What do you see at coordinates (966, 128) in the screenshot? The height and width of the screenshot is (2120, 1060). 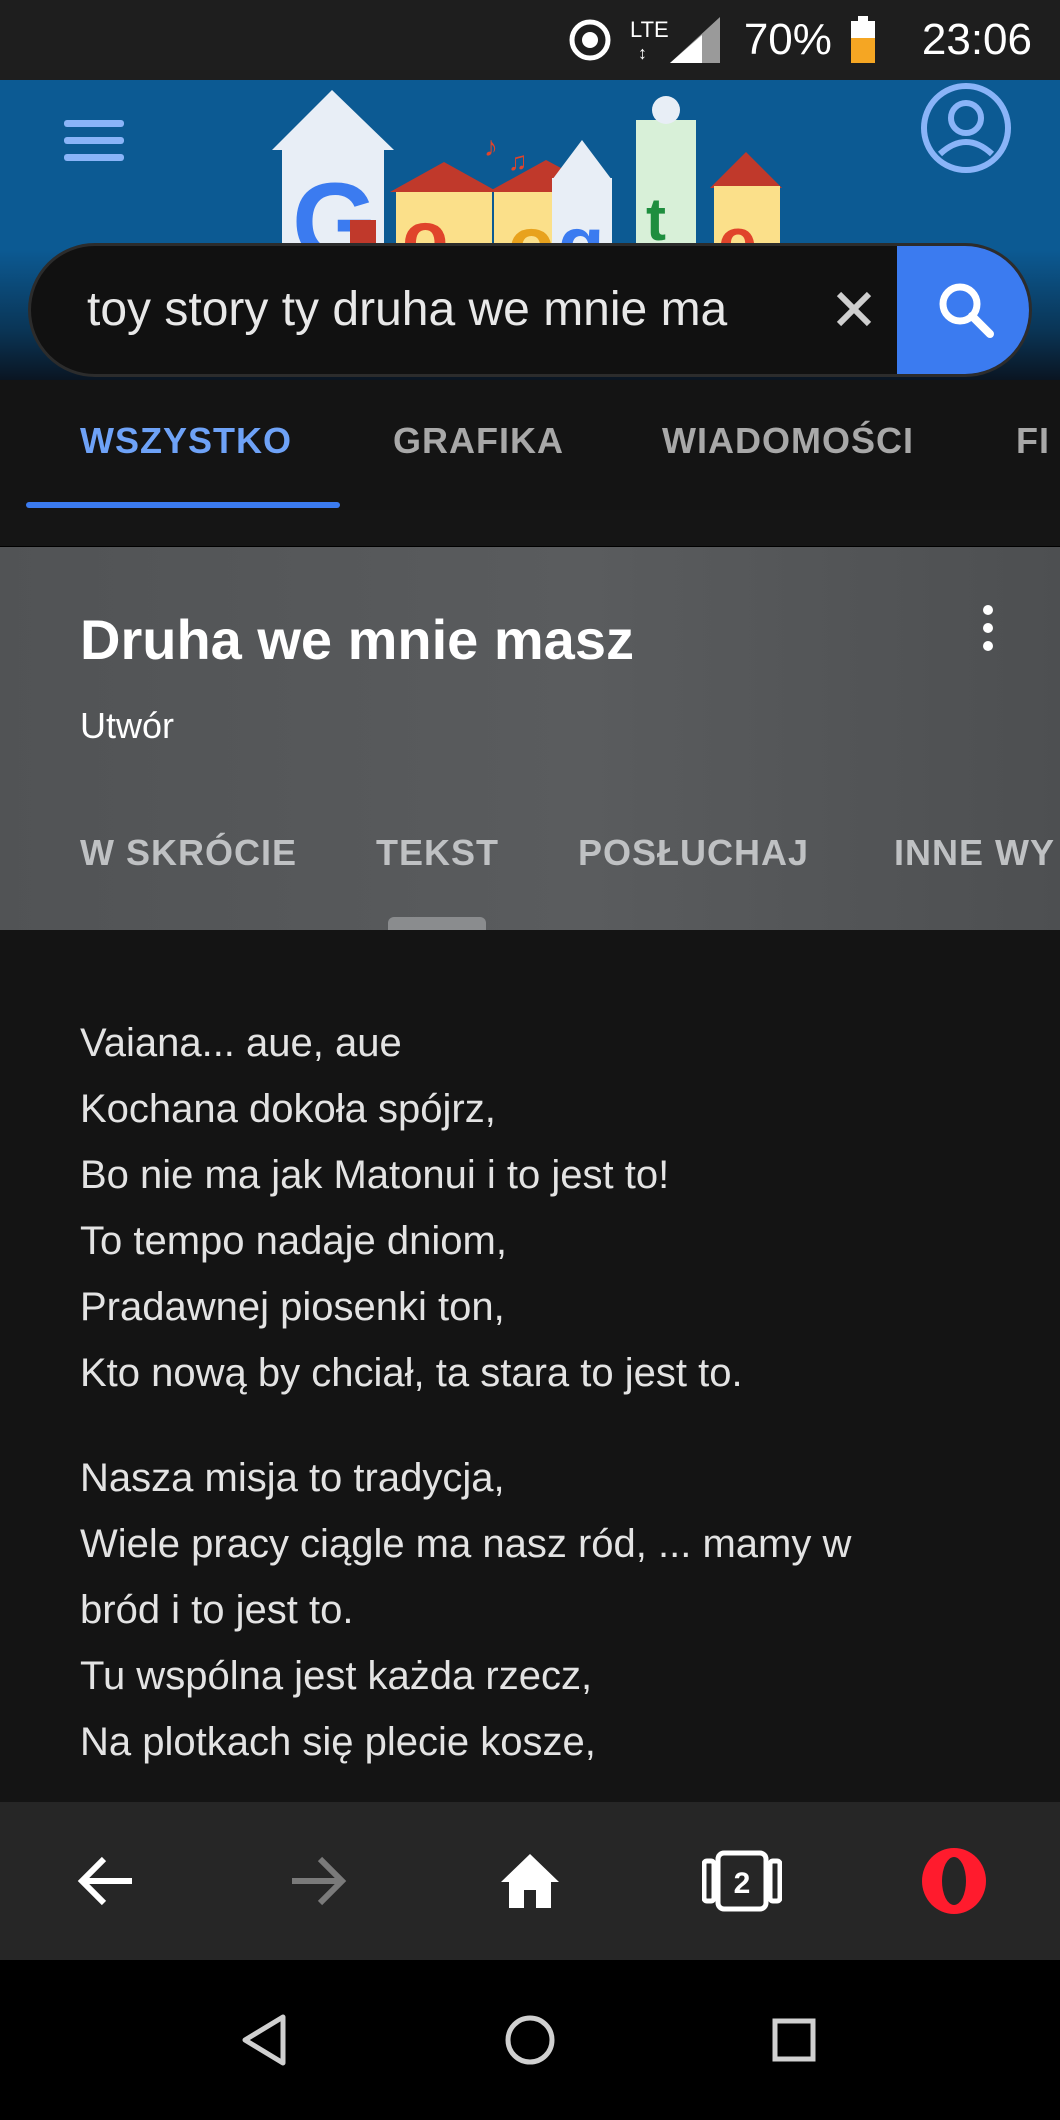 I see `account-avatar-icon` at bounding box center [966, 128].